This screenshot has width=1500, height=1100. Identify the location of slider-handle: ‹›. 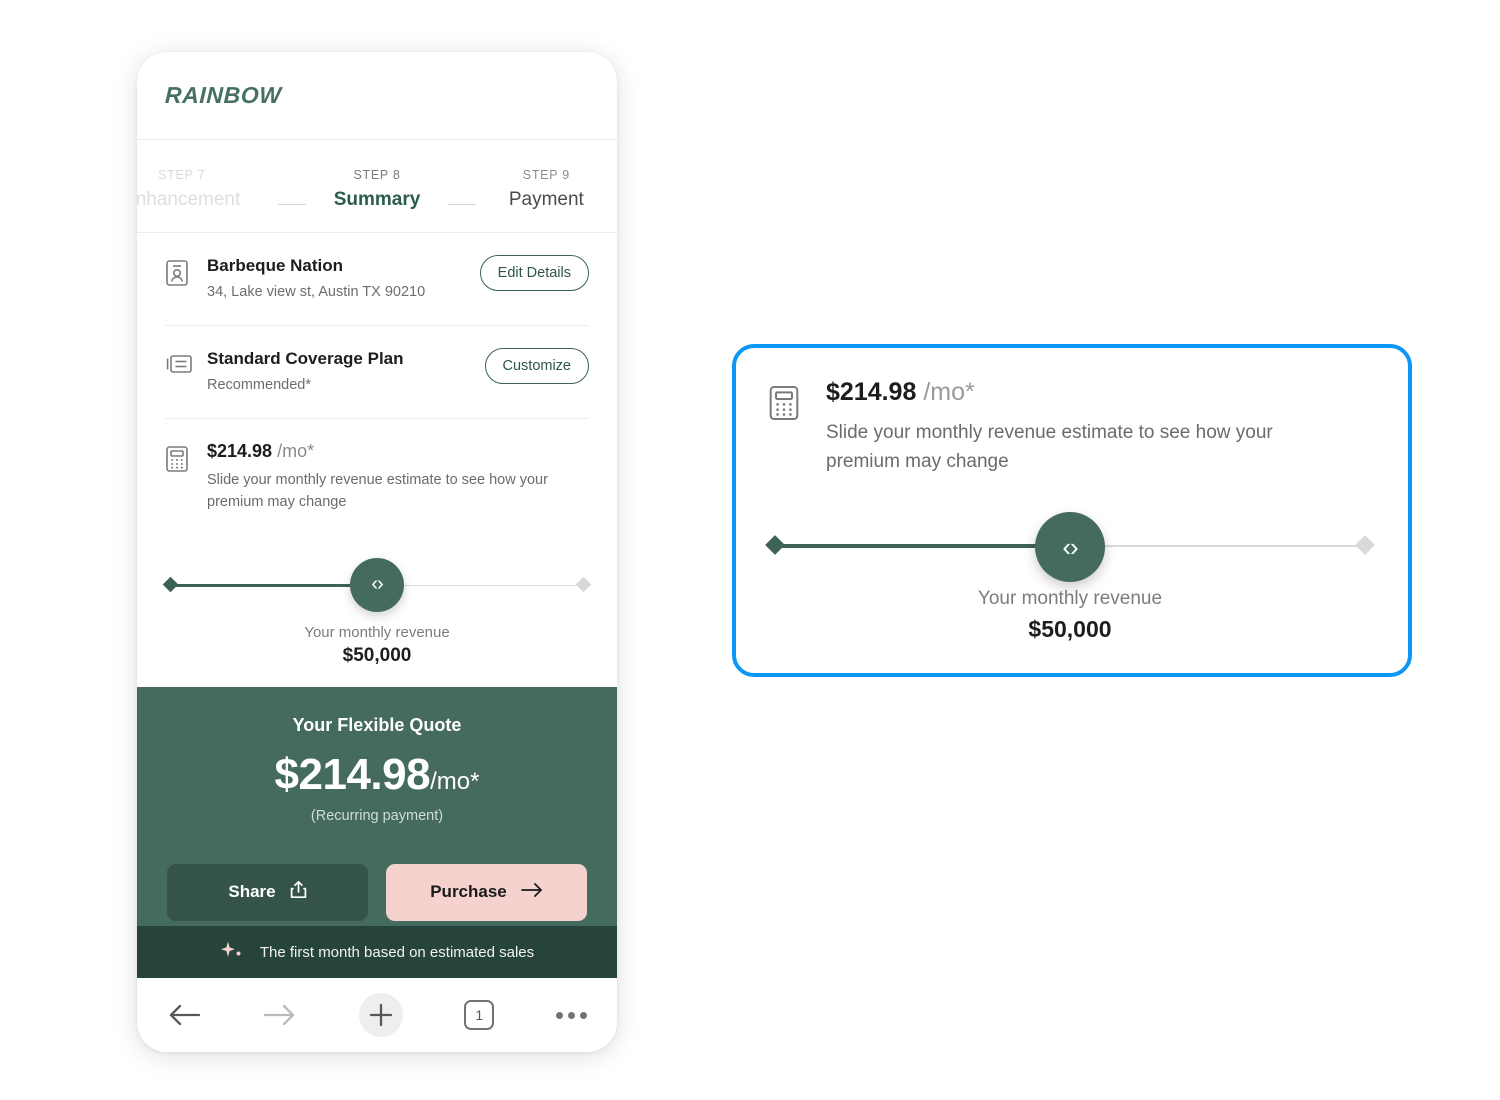
(377, 584).